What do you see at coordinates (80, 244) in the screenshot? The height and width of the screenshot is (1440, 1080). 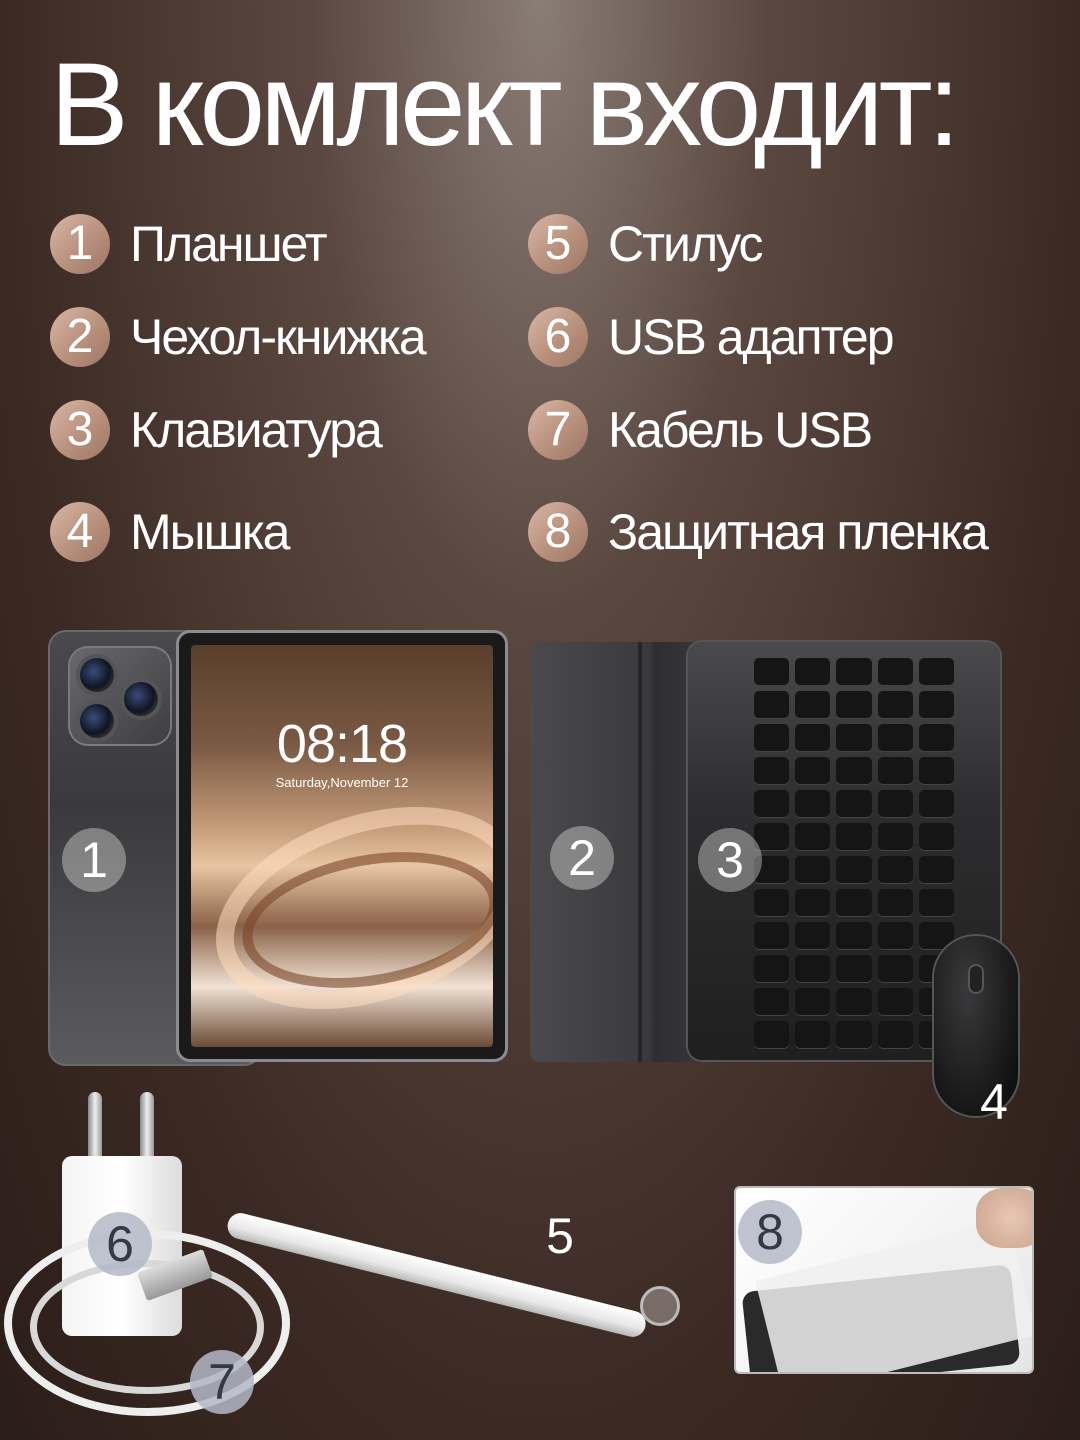 I see `item-number: 1` at bounding box center [80, 244].